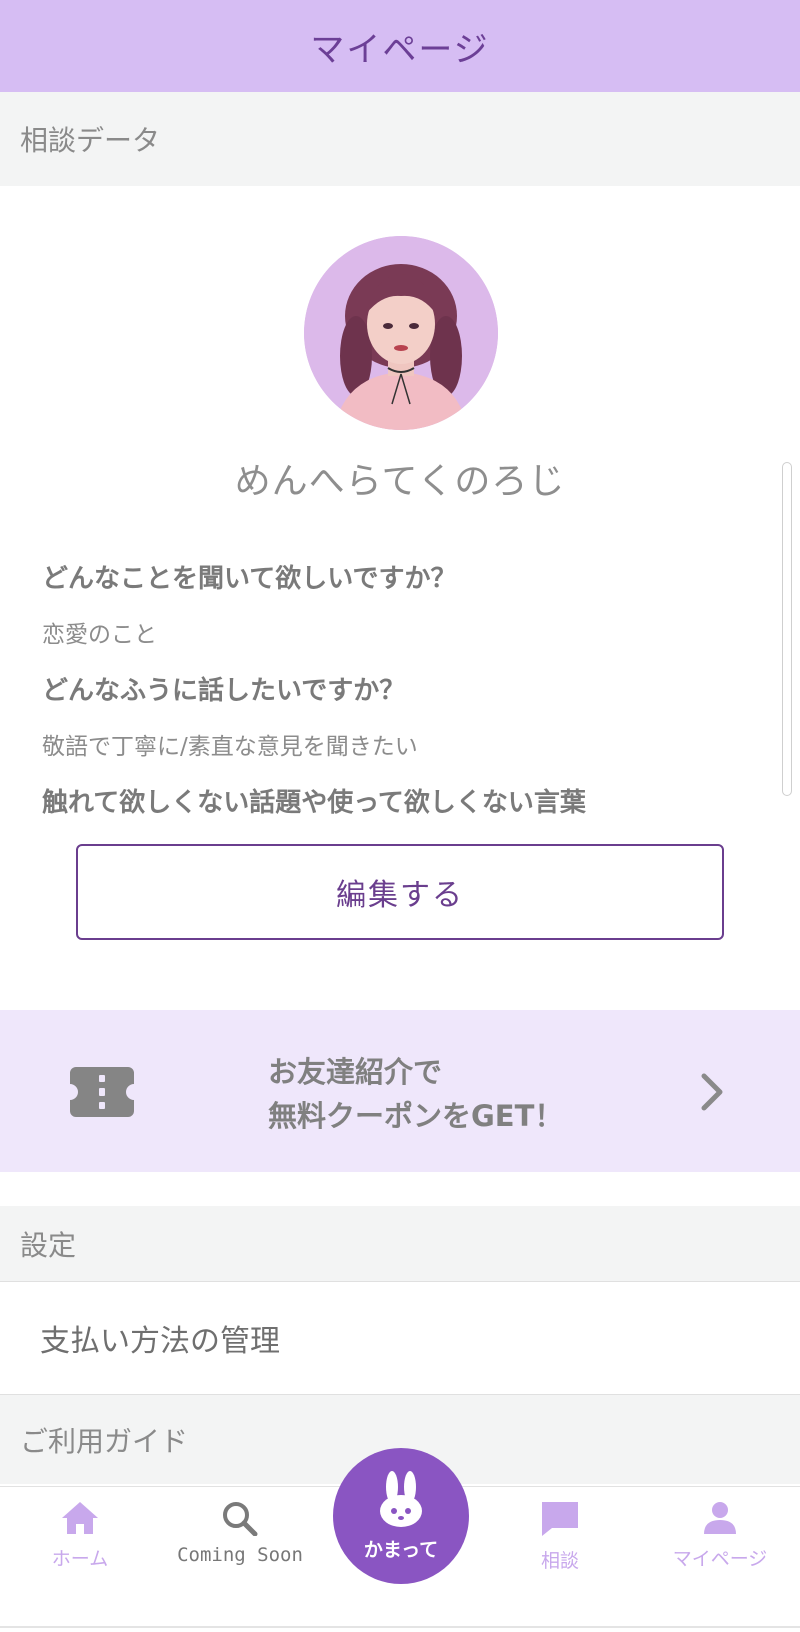  Describe the element at coordinates (400, 892) in the screenshot. I see `edit-button: 編集する` at that location.